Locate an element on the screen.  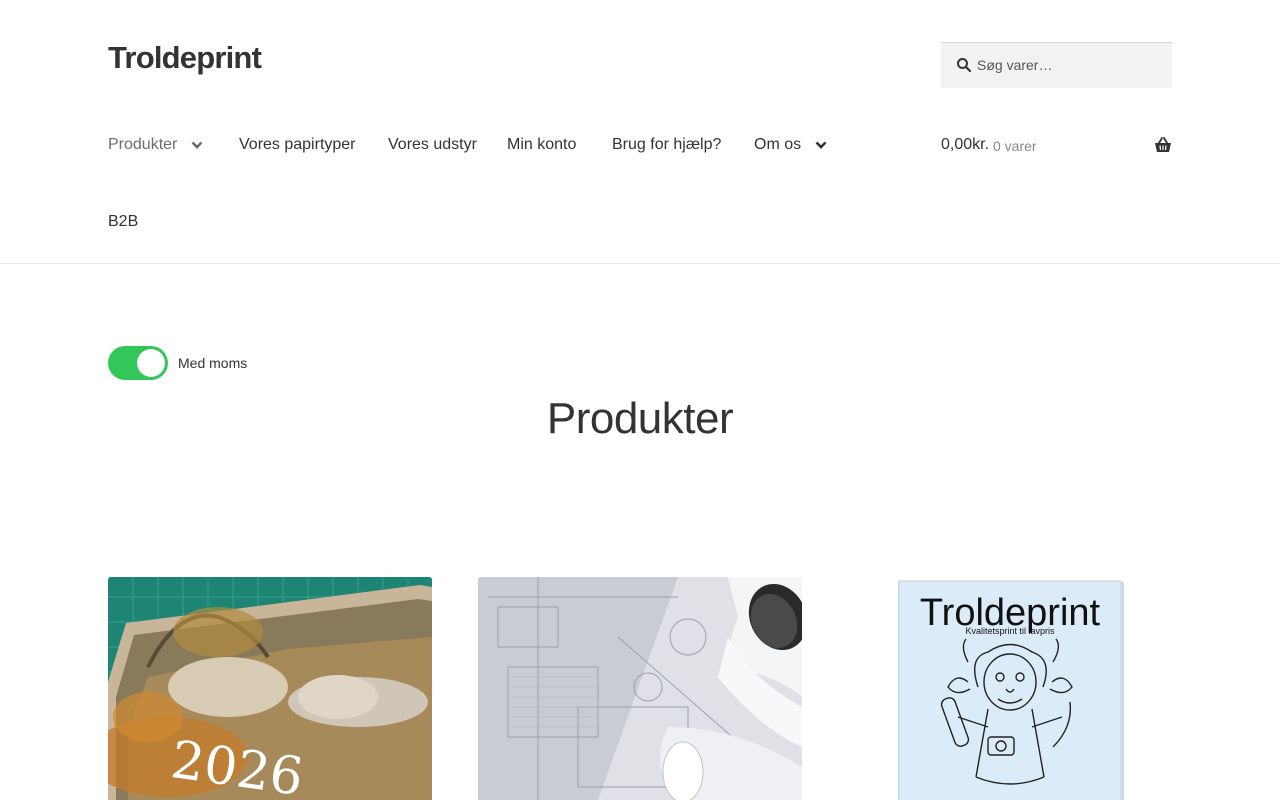
blueprint-product-image is located at coordinates (640, 688).